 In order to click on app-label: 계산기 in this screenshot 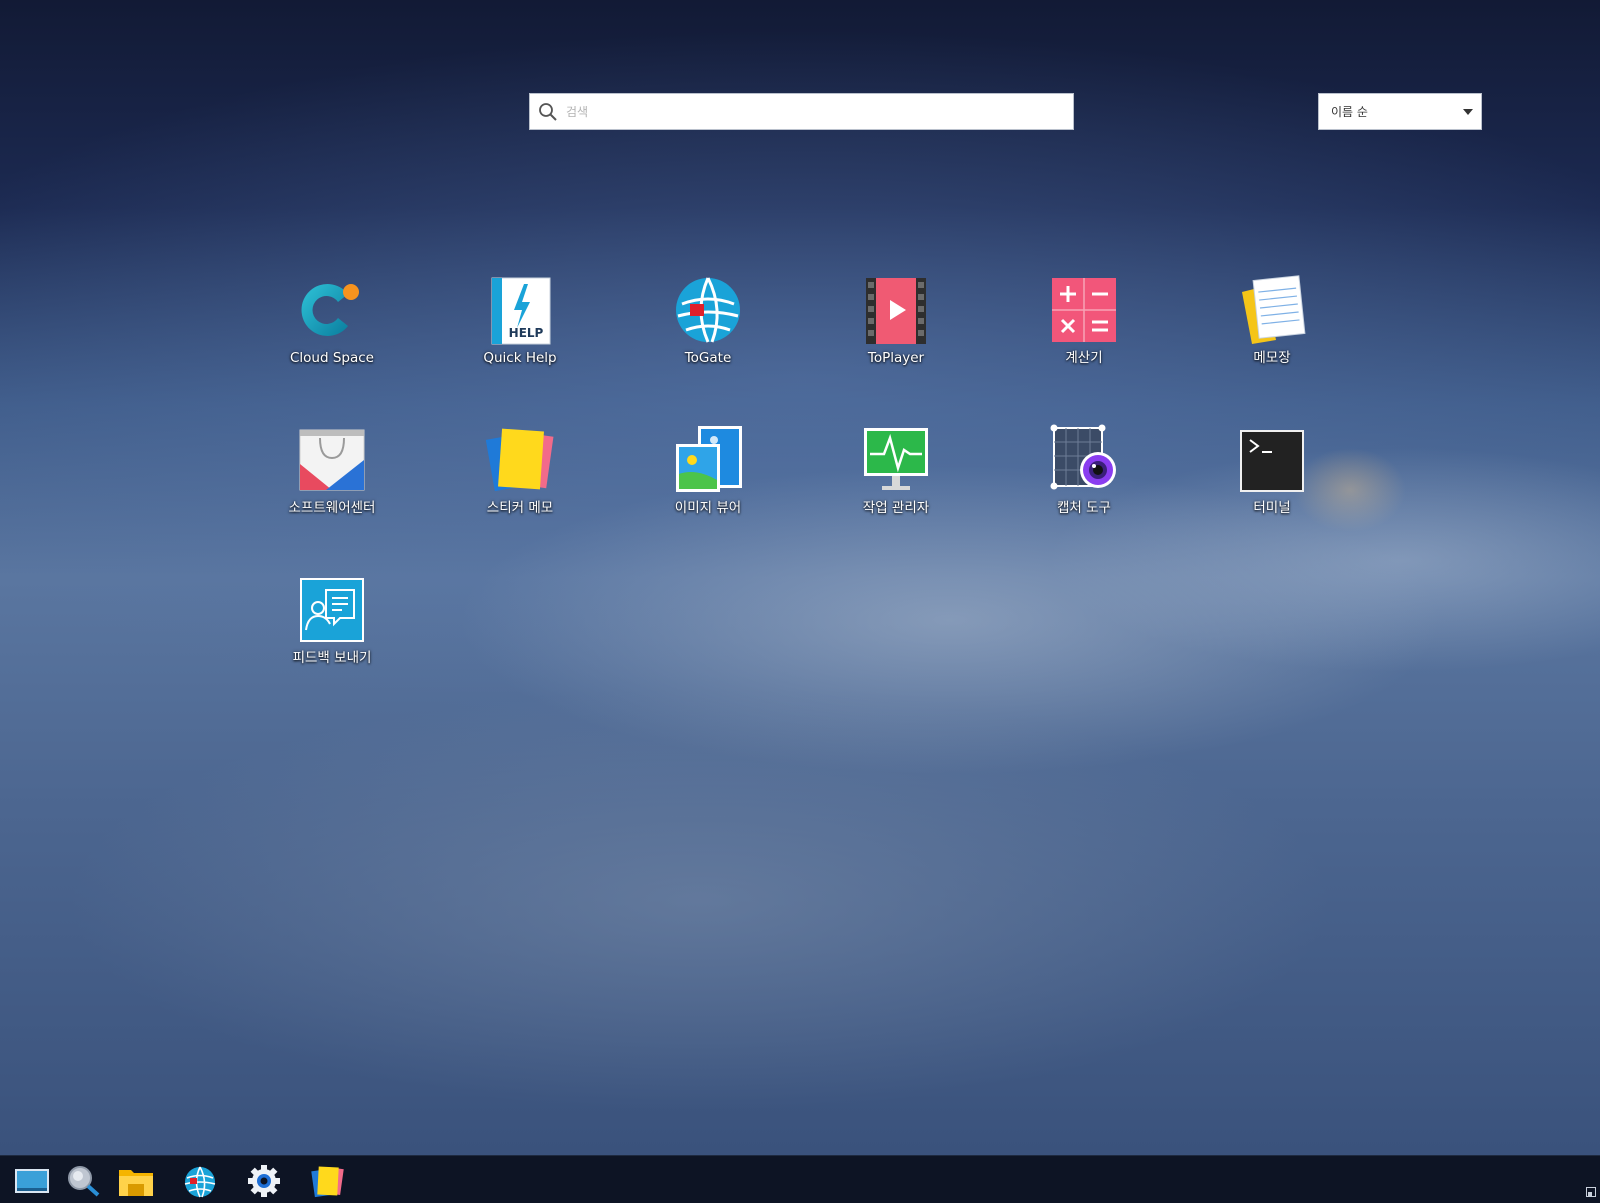, I will do `click(1084, 358)`.